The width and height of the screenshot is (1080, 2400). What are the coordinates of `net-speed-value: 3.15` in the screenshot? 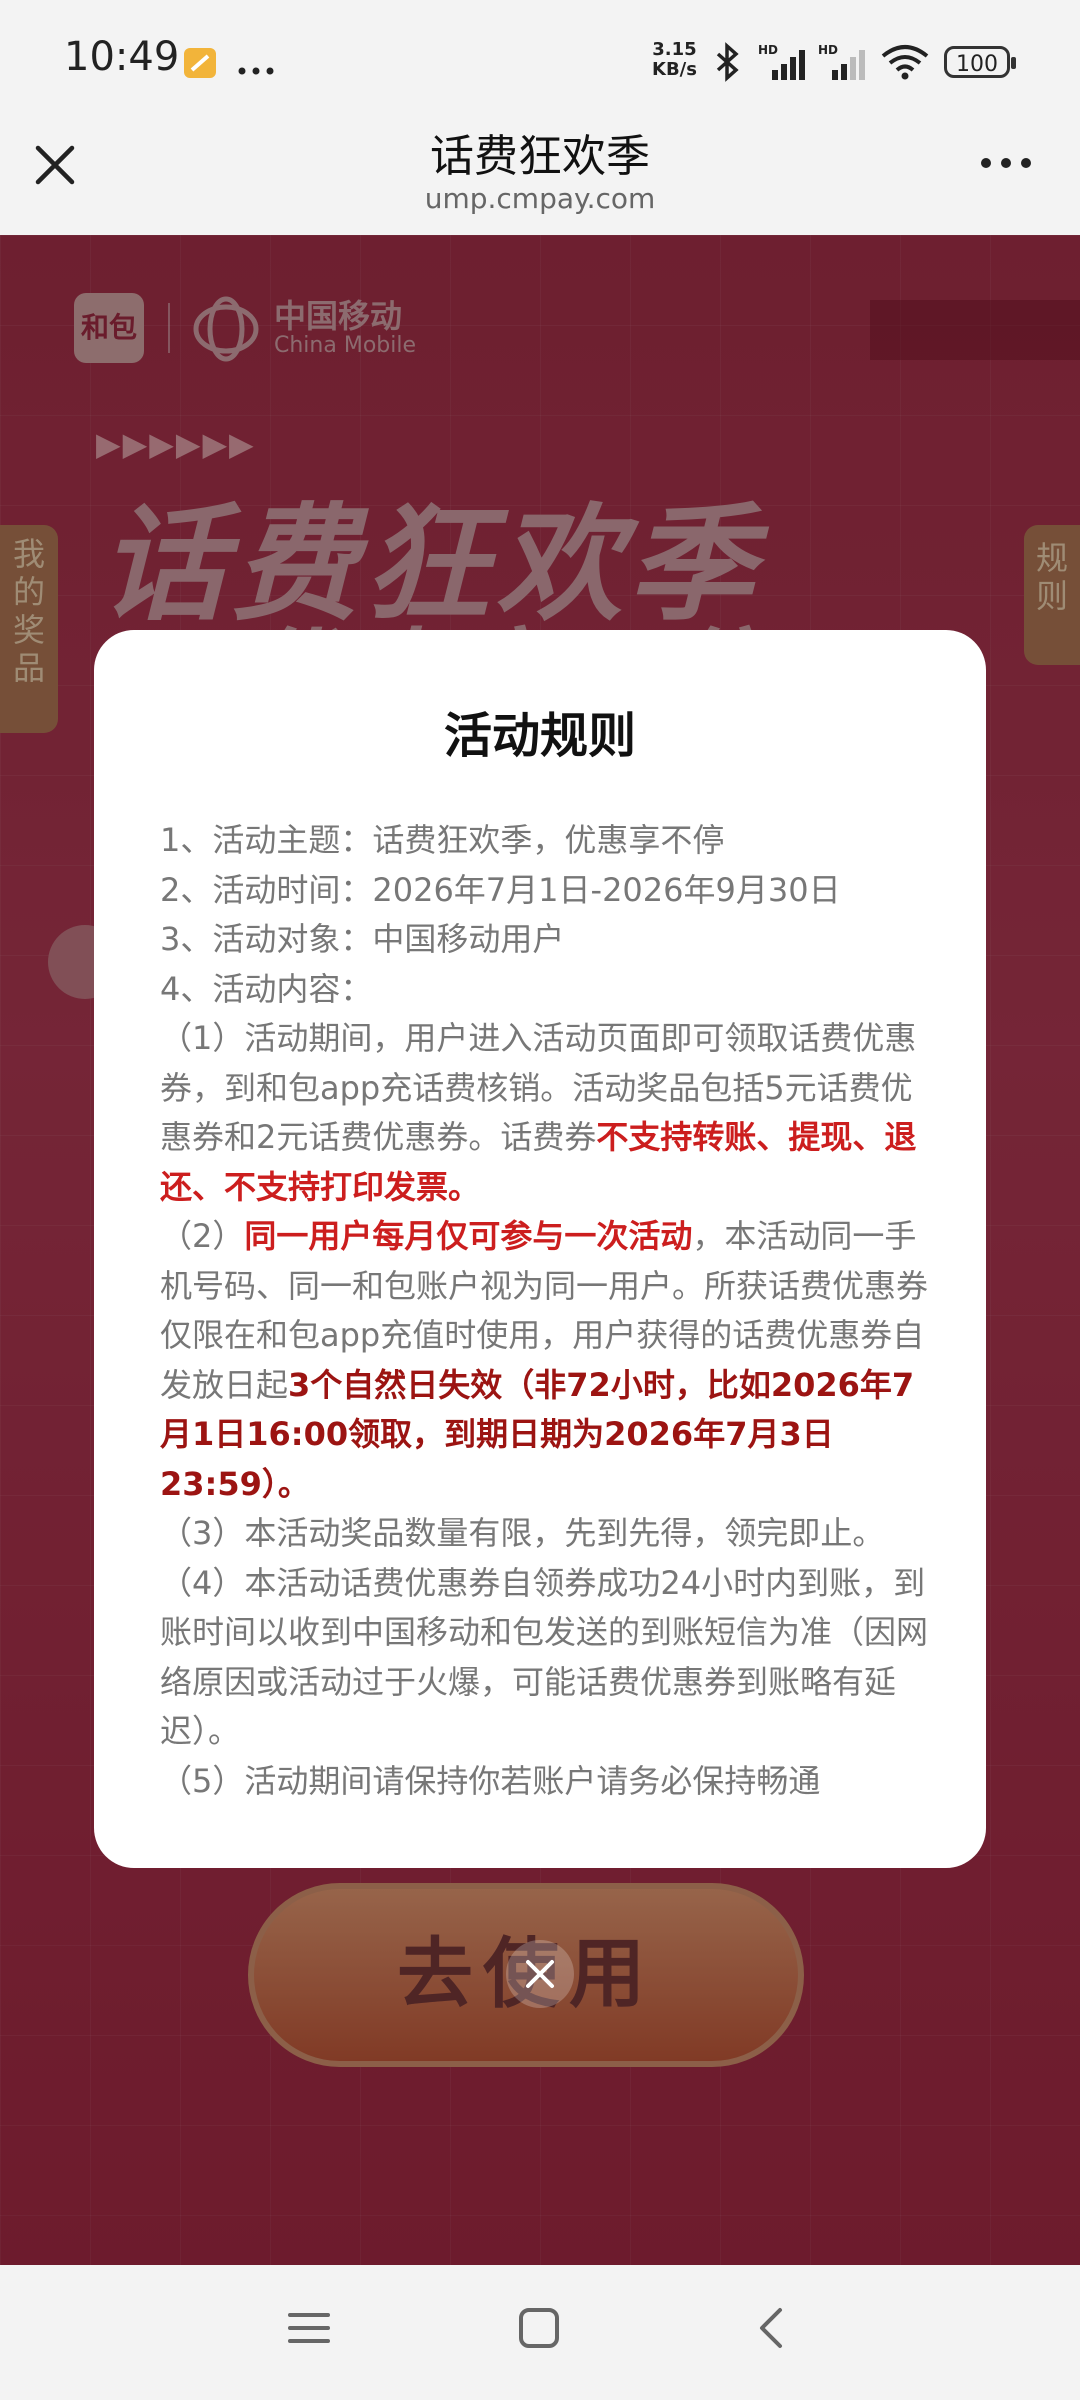 It's located at (674, 49).